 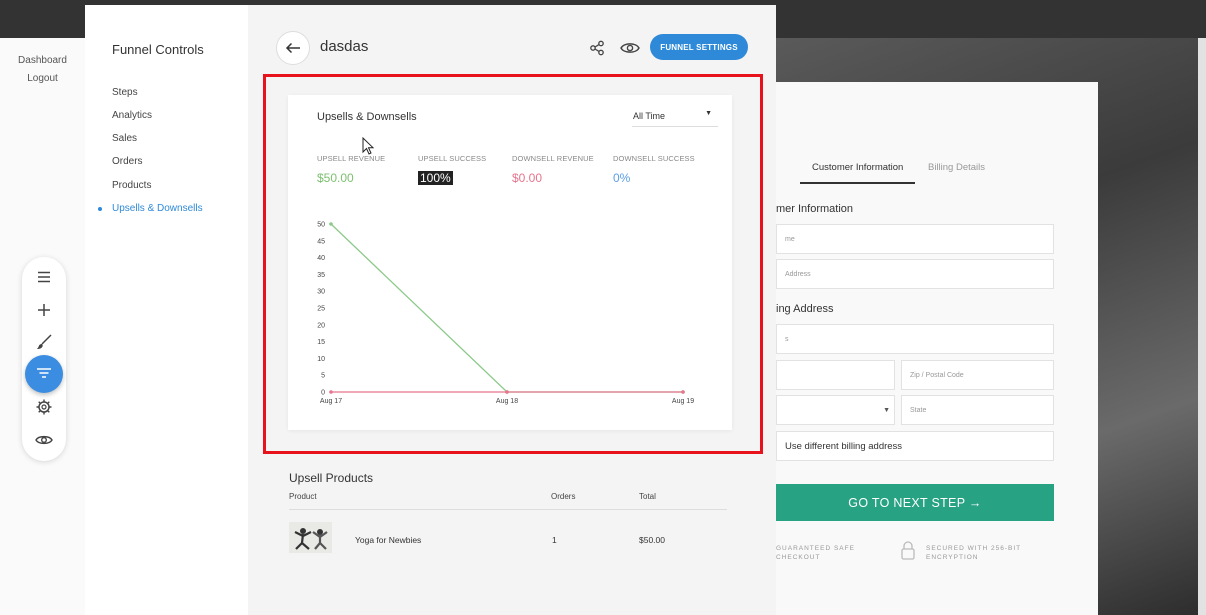 I want to click on share-icon, so click(x=597, y=48).